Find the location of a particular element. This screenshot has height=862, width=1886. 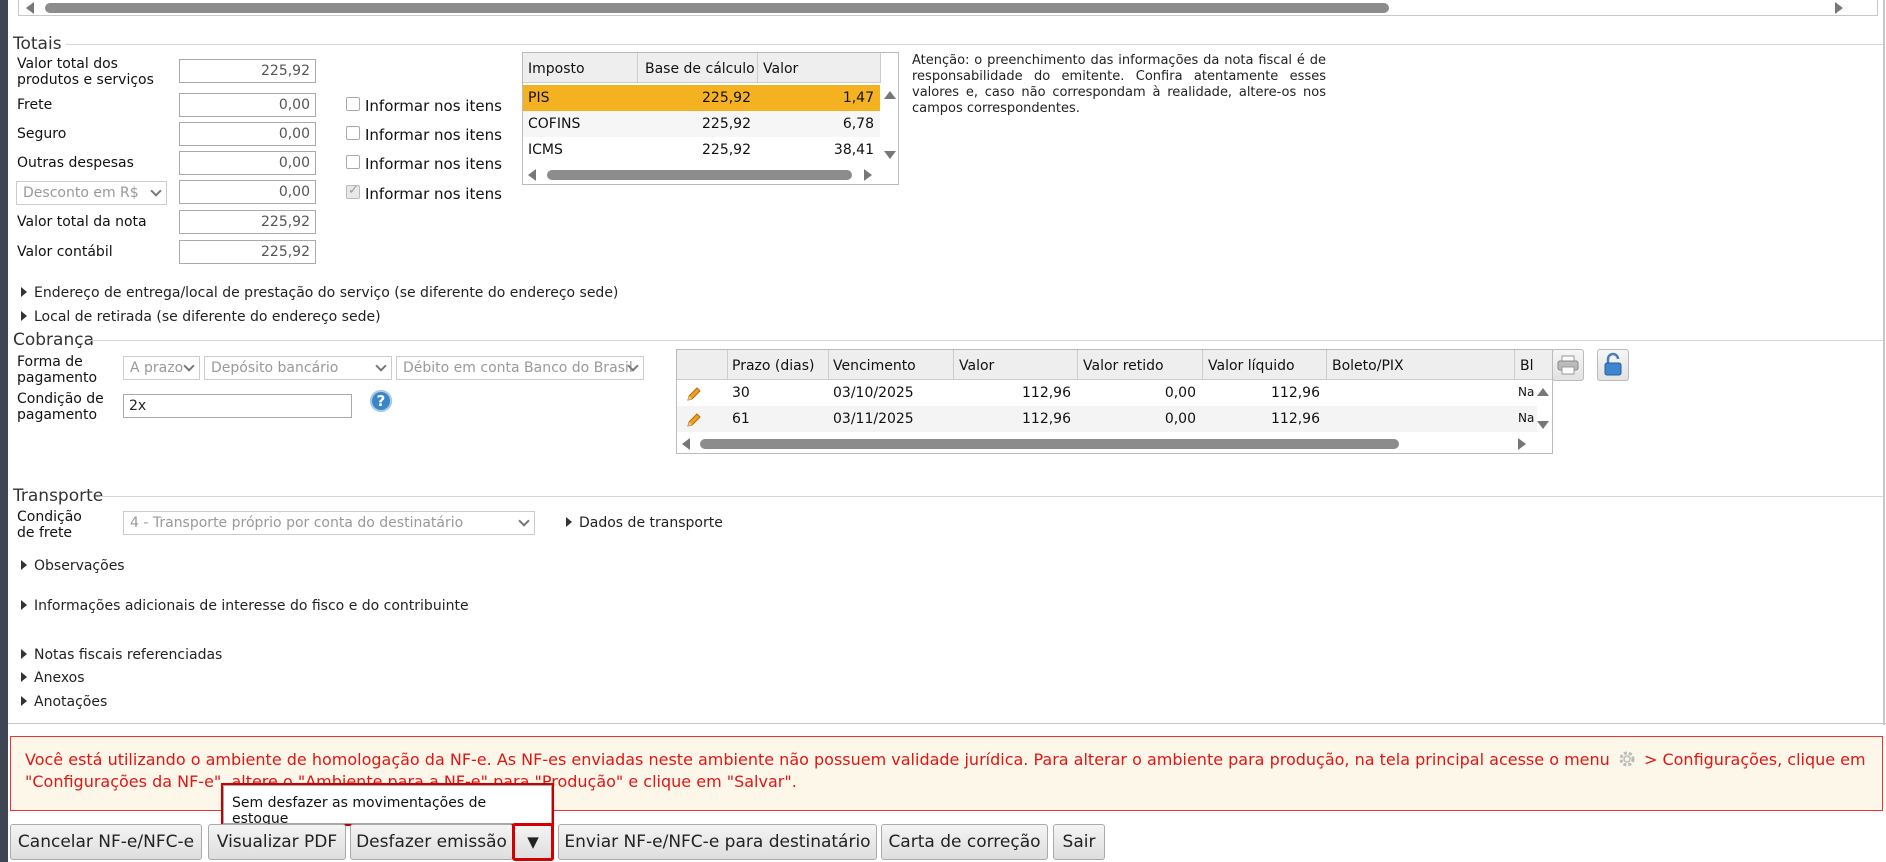

visualizar-pdf-button: Visualizar PDF is located at coordinates (277, 842).